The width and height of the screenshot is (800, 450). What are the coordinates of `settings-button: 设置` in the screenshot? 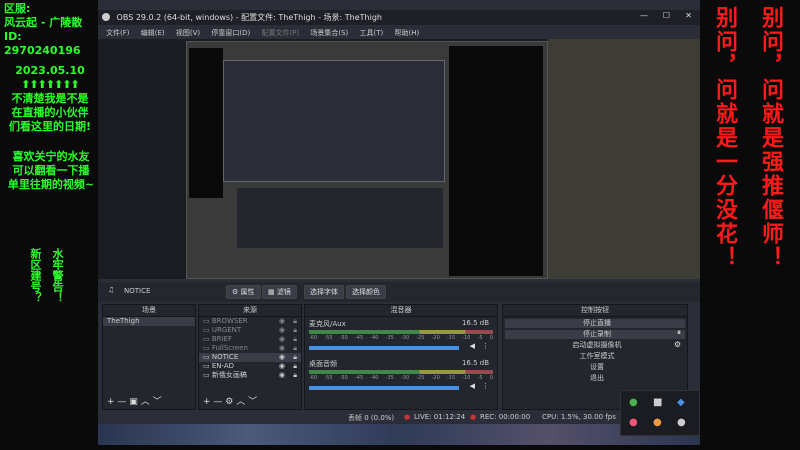 It's located at (595, 367).